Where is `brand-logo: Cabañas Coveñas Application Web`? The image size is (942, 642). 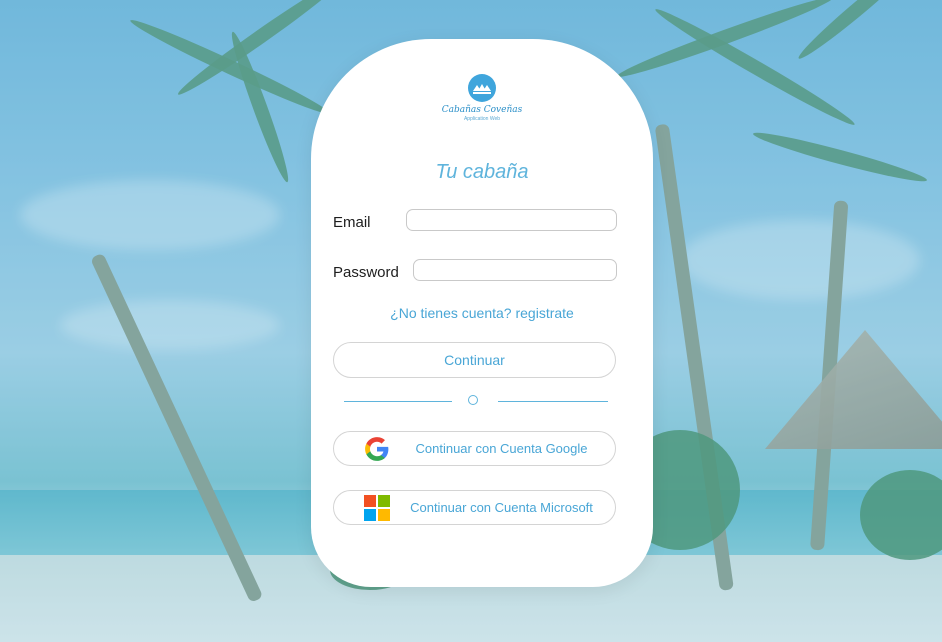
brand-logo: Cabañas Coveñas Application Web is located at coordinates (482, 110).